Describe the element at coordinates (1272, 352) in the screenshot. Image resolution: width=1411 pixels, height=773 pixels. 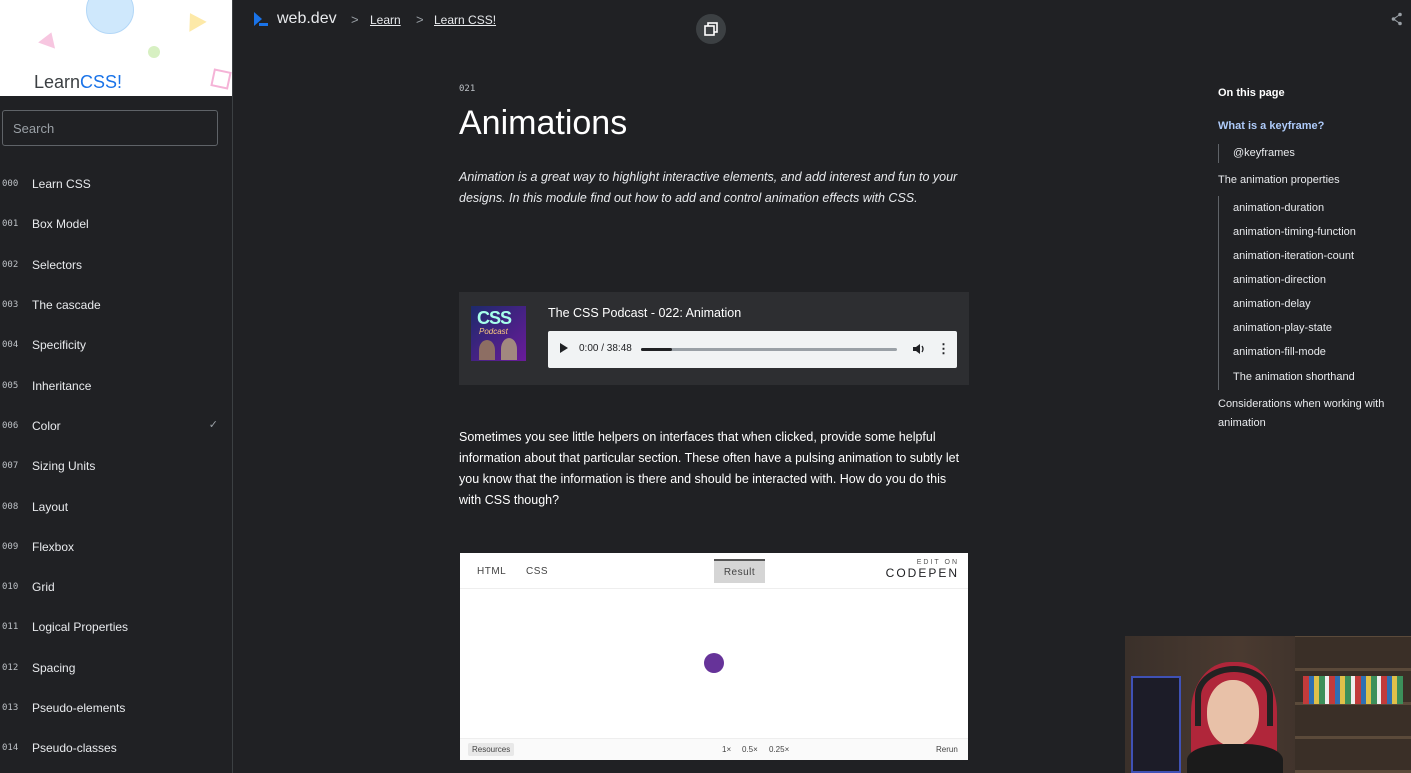
I see `toc-subitem: animation-fill-mode` at that location.